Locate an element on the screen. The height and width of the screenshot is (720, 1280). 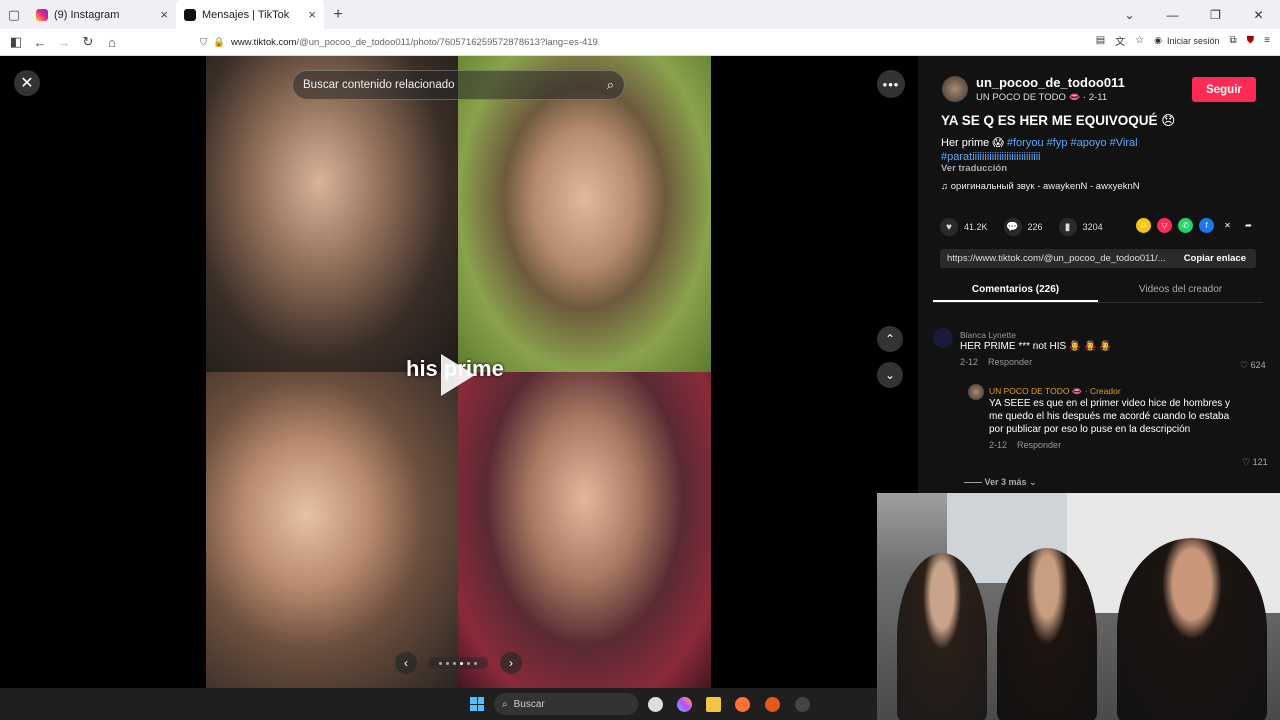
reload-icon: ↻ is located at coordinates (88, 42).